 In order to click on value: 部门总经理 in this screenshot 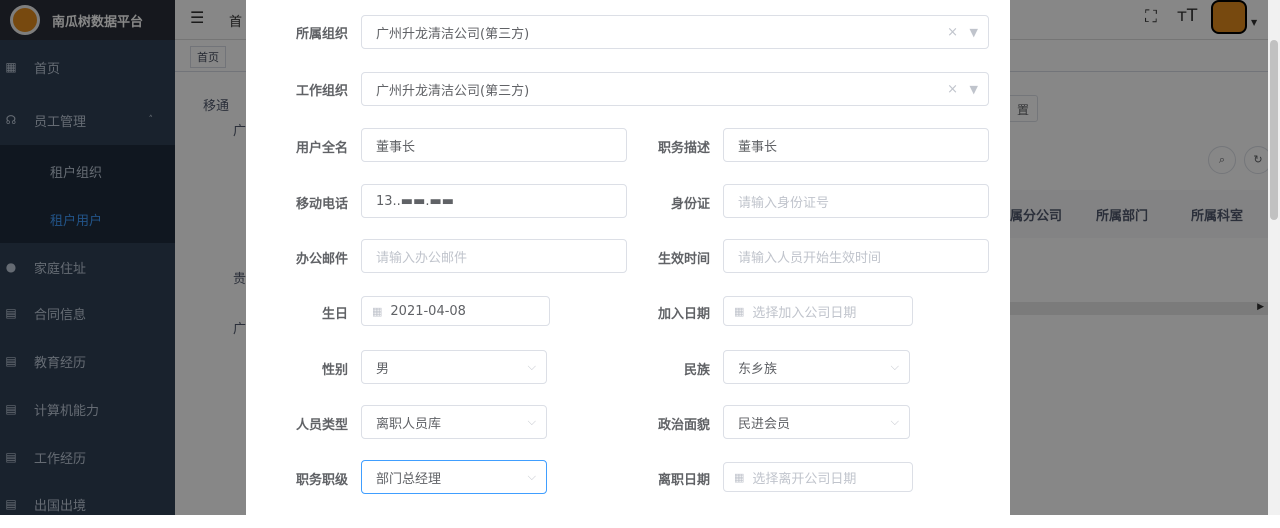, I will do `click(409, 479)`.